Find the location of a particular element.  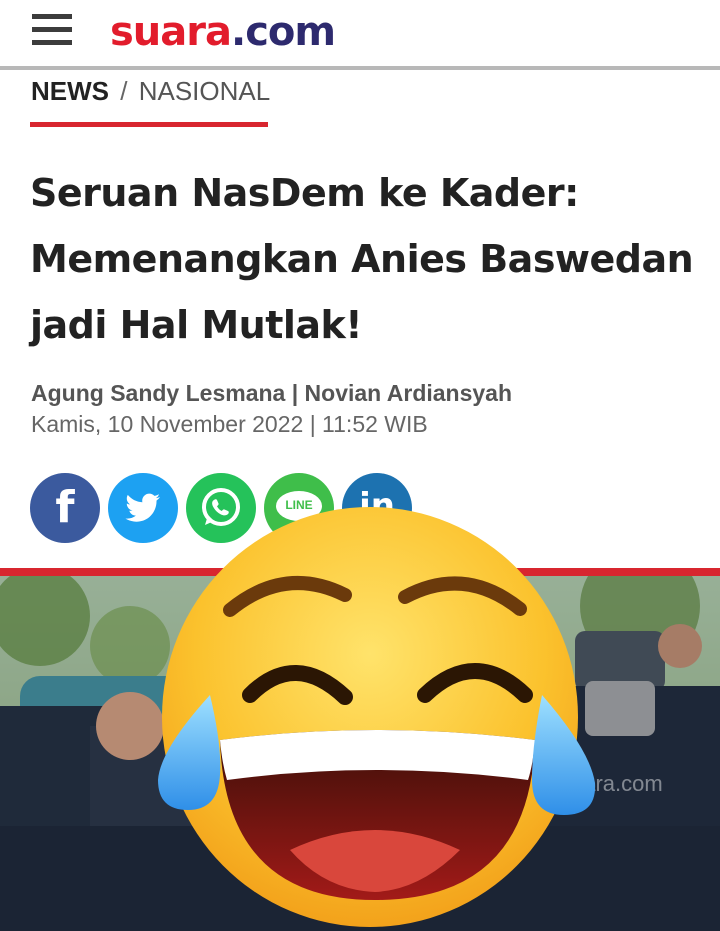

logo-tld: .com is located at coordinates (283, 32).